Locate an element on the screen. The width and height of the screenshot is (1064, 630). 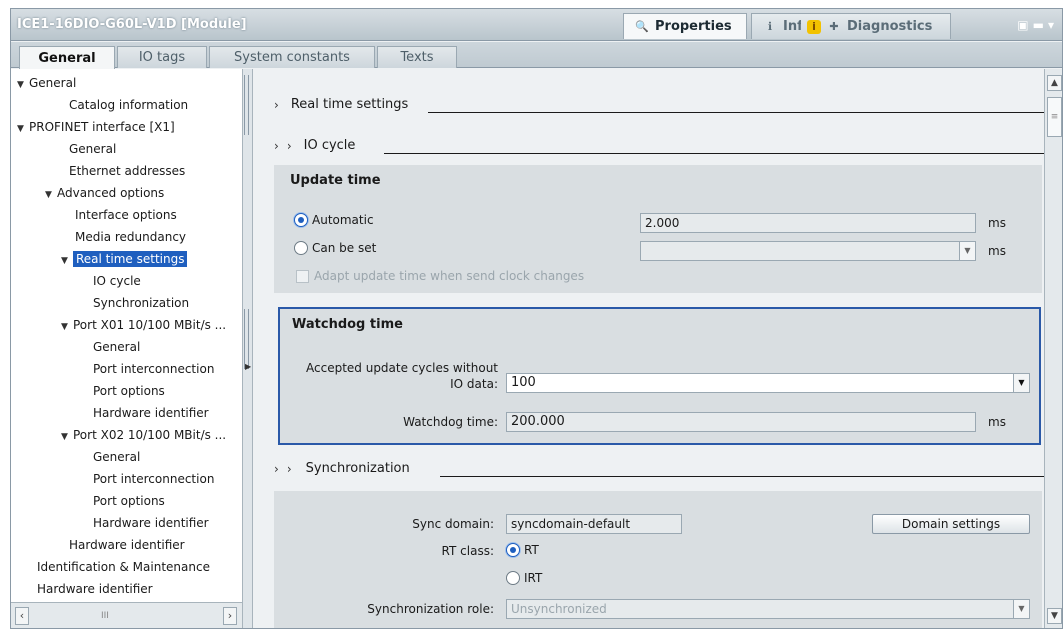
tree-item-interface-general: General is located at coordinates (92, 149).